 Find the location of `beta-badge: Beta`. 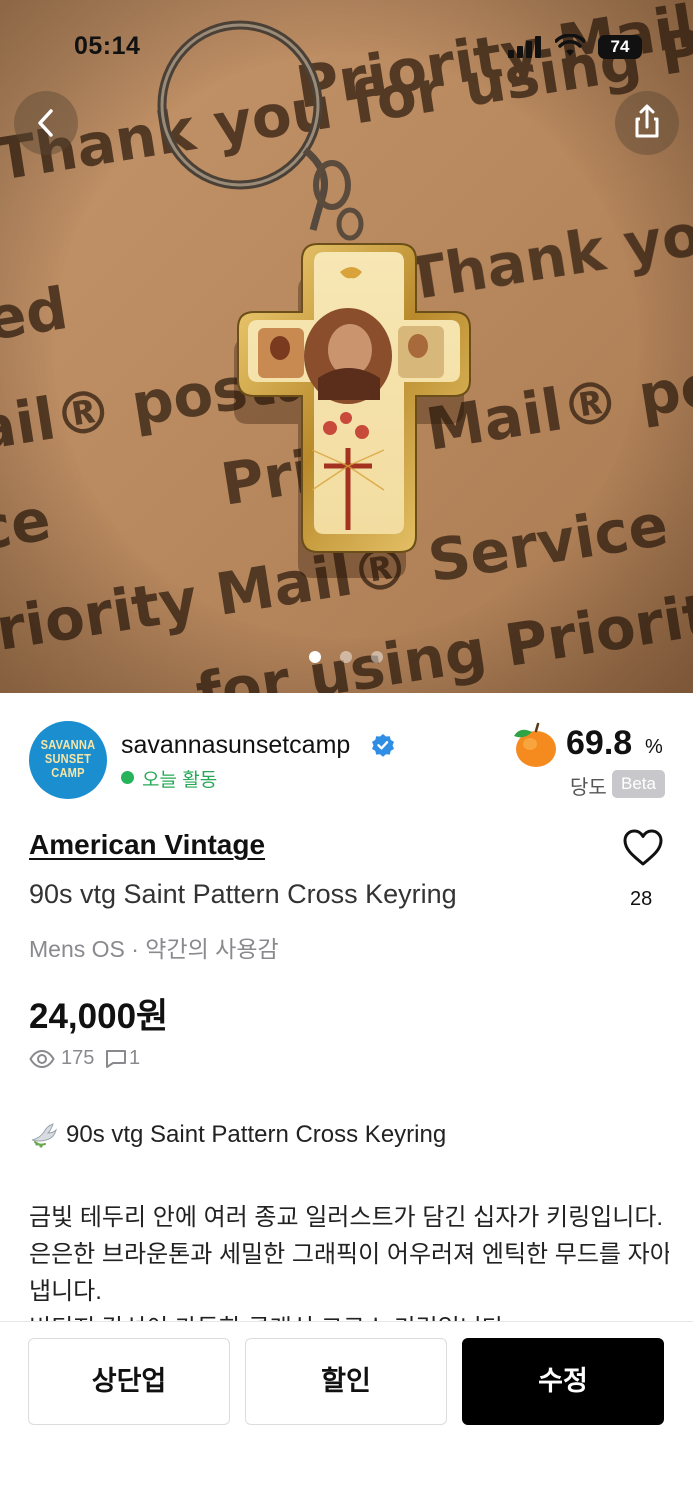

beta-badge: Beta is located at coordinates (638, 784).